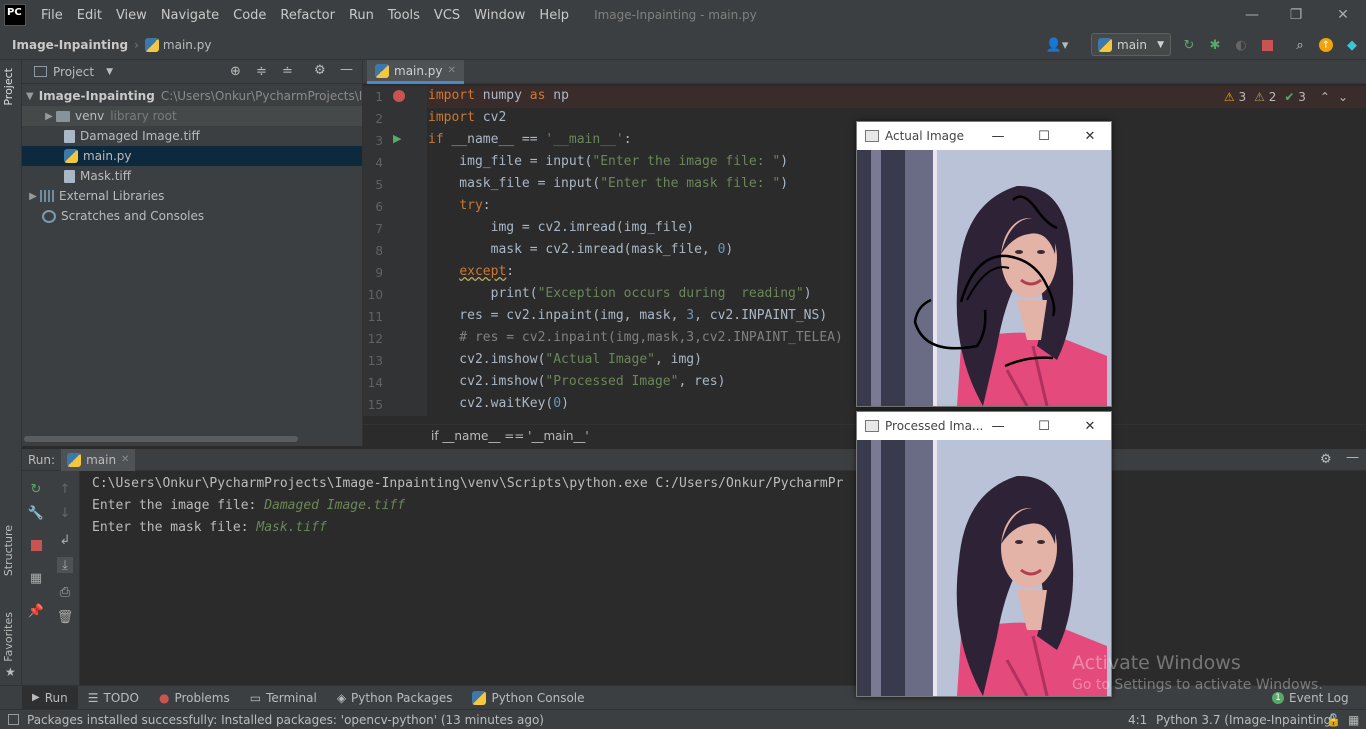 This screenshot has width=1366, height=729. I want to click on run-tab-main: main ✕, so click(98, 459).